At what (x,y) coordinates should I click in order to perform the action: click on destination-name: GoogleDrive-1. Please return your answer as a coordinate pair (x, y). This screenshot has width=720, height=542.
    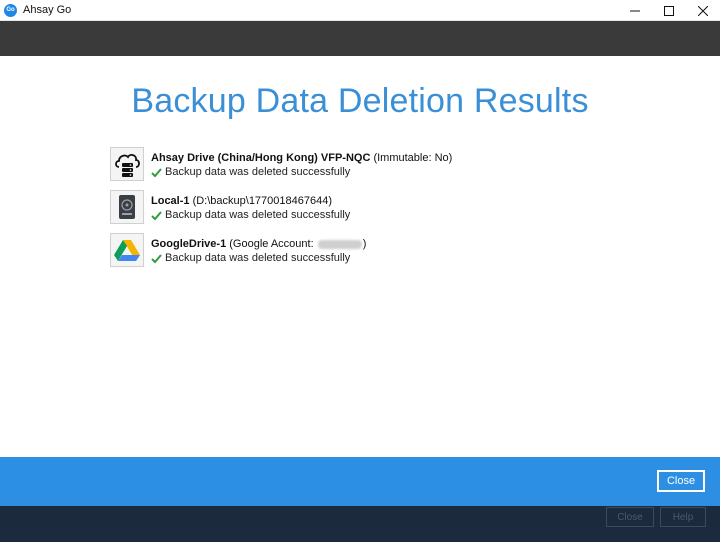
    Looking at the image, I should click on (189, 244).